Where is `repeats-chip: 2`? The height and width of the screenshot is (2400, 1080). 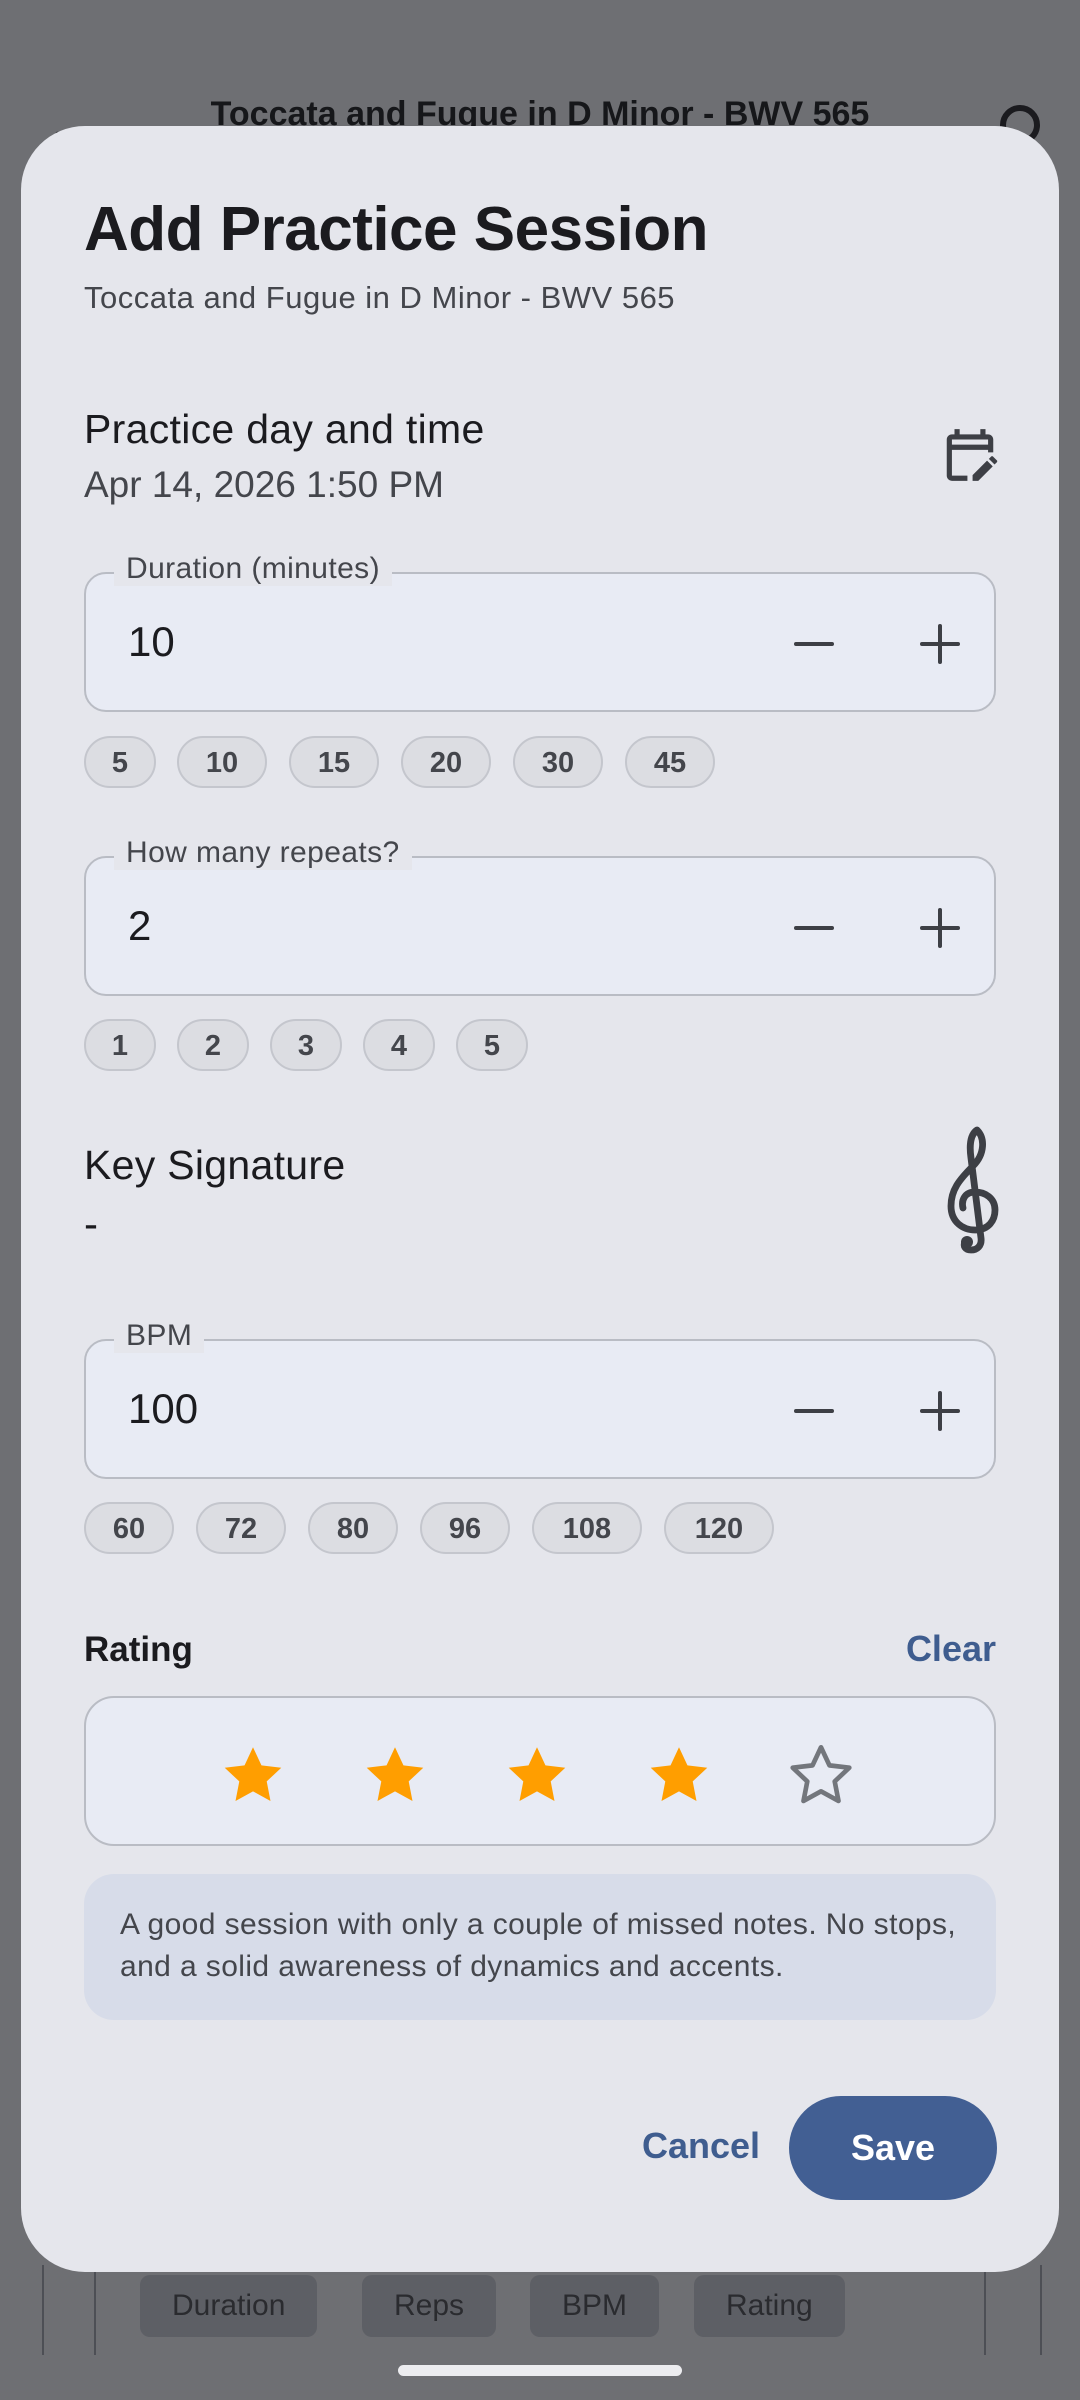 repeats-chip: 2 is located at coordinates (213, 1045).